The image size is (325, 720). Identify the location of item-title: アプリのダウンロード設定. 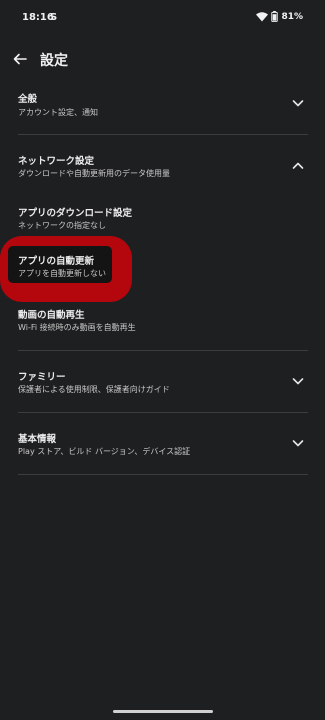
(75, 213).